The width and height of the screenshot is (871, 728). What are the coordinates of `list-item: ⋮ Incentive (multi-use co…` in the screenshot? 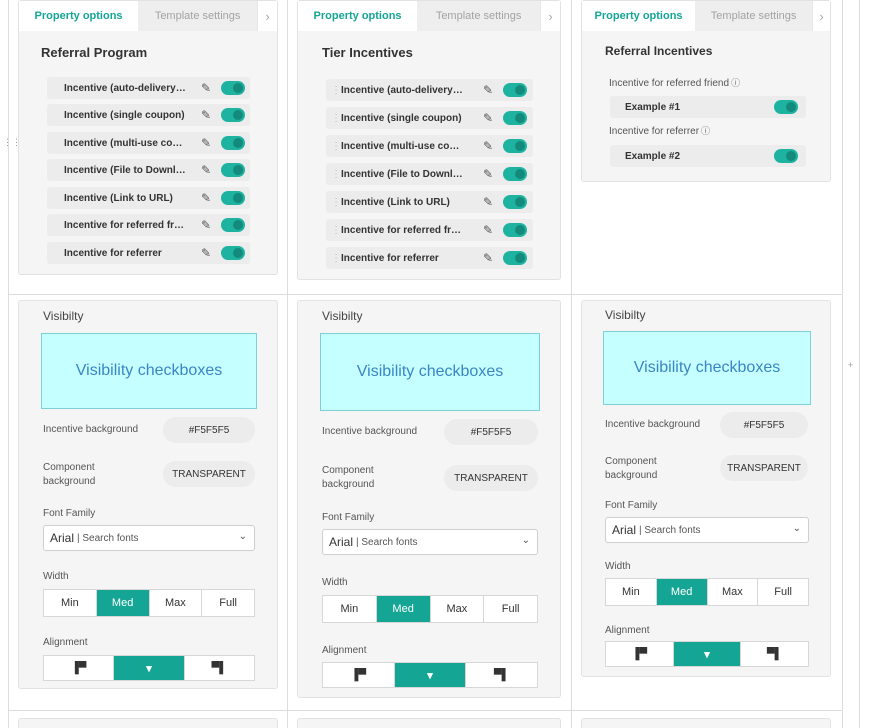 It's located at (429, 146).